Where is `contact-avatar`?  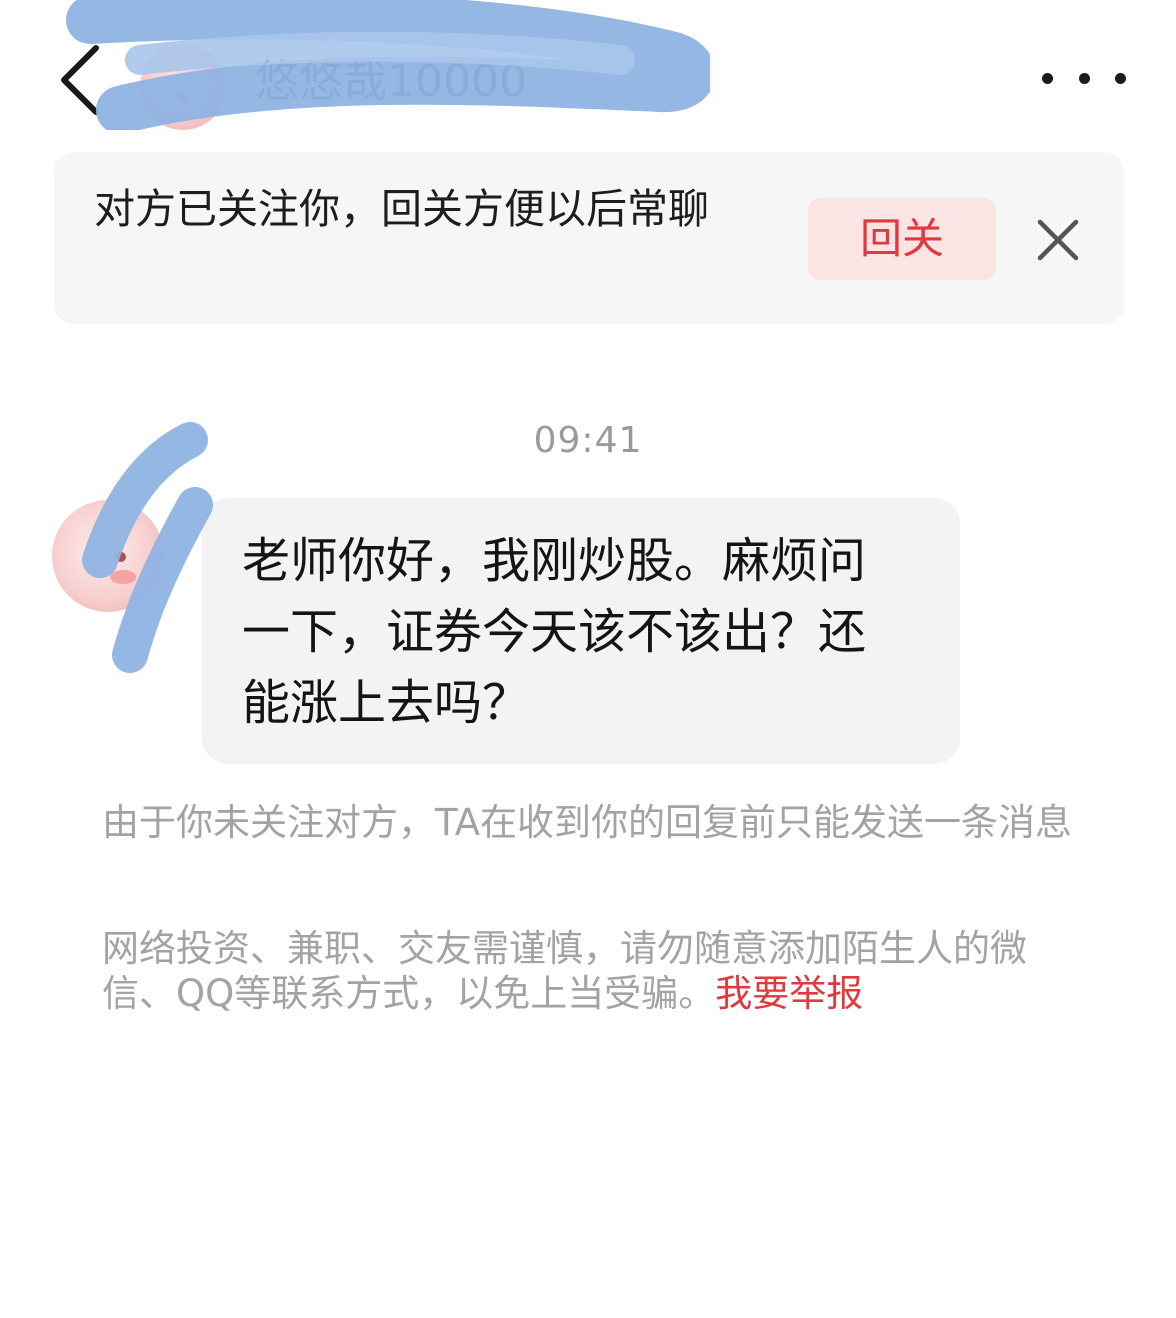 contact-avatar is located at coordinates (183, 87).